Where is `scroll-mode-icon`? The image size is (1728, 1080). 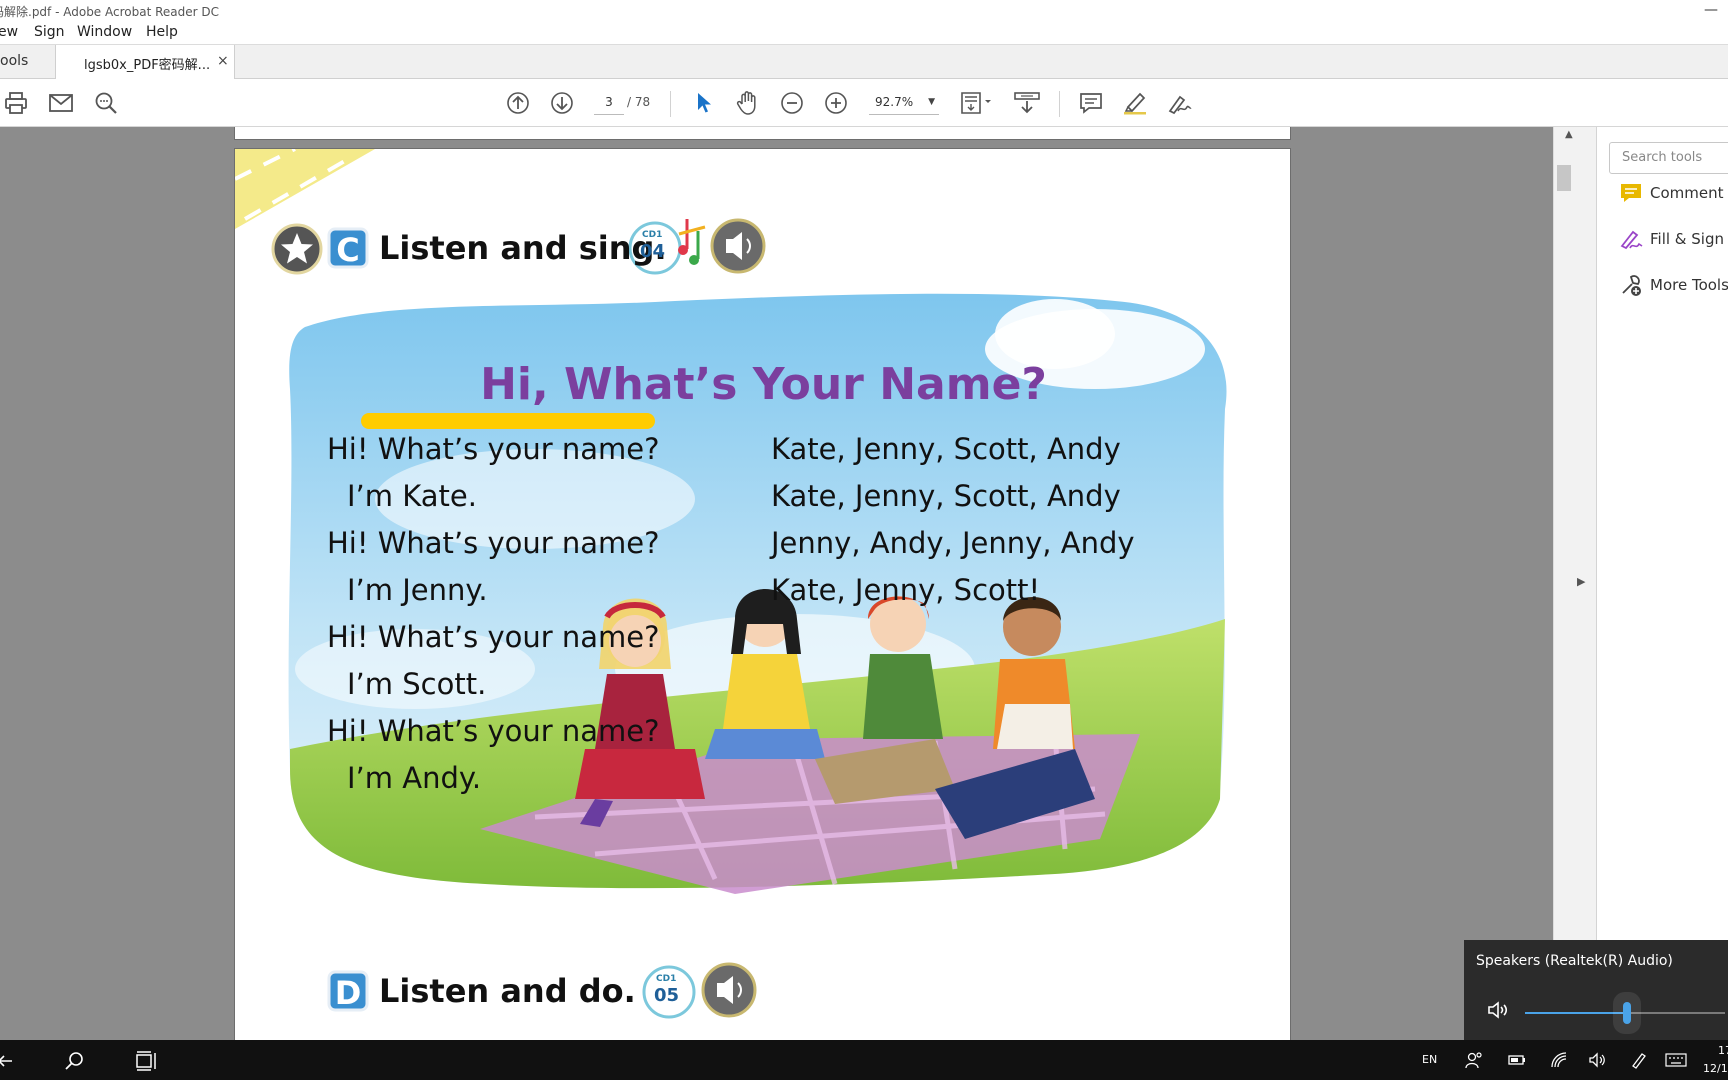 scroll-mode-icon is located at coordinates (1027, 103).